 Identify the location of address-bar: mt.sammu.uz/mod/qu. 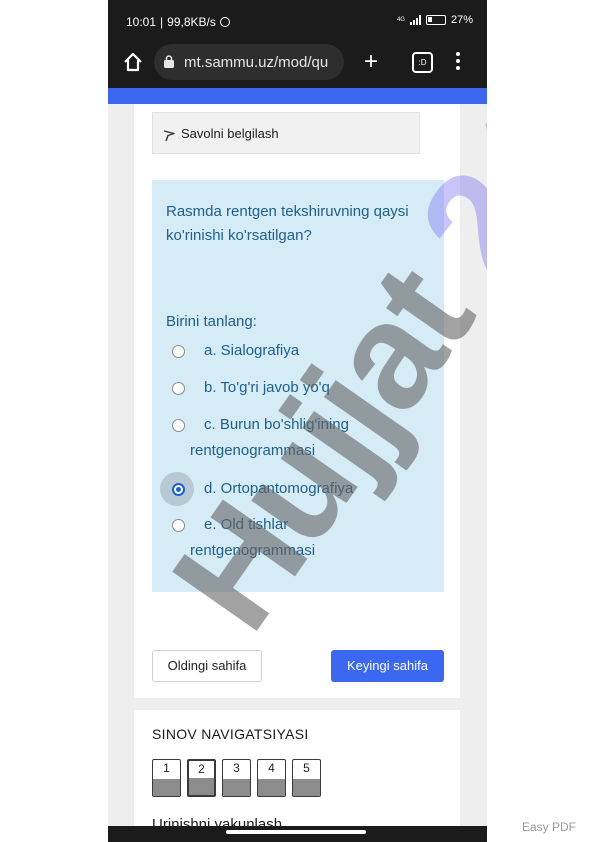
(249, 62).